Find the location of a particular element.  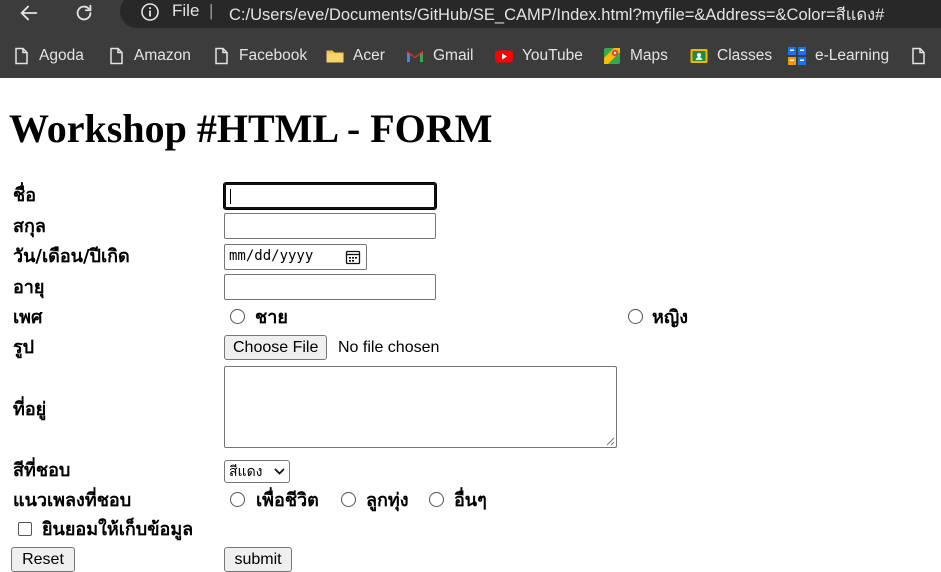

bookmark-label: Amazon is located at coordinates (162, 55).